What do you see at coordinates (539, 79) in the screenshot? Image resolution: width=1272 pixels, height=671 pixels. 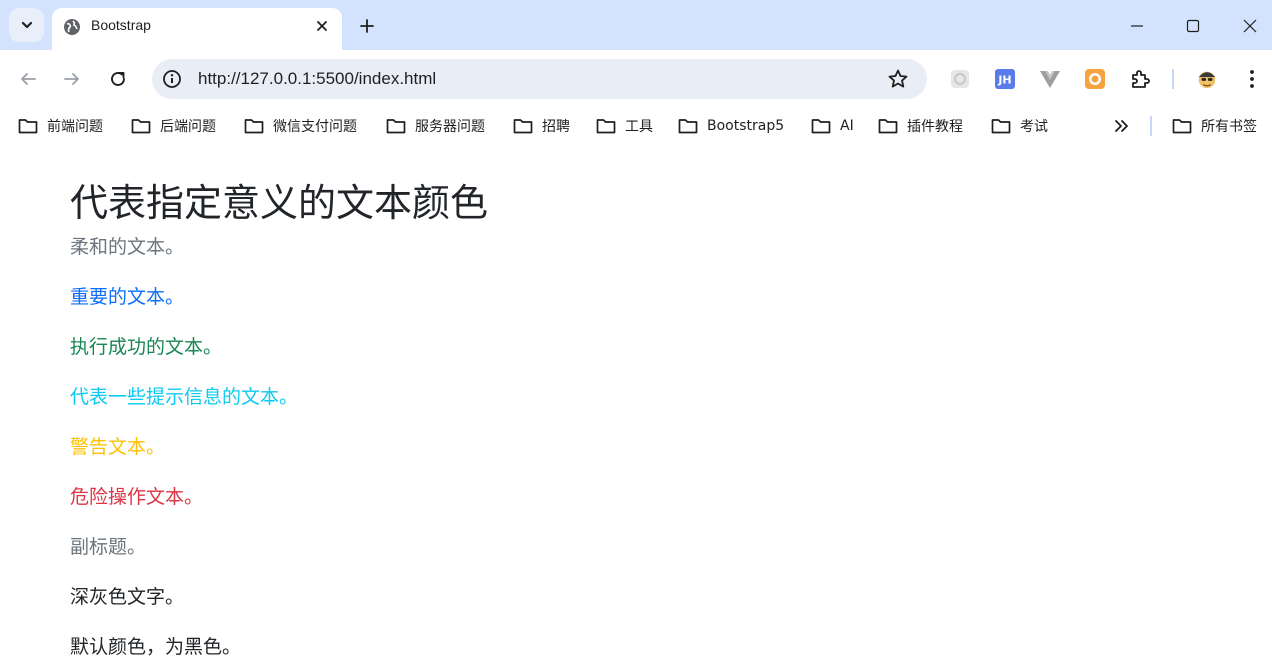 I see `address-bar: http://127.0.0.1:5500/index.html` at bounding box center [539, 79].